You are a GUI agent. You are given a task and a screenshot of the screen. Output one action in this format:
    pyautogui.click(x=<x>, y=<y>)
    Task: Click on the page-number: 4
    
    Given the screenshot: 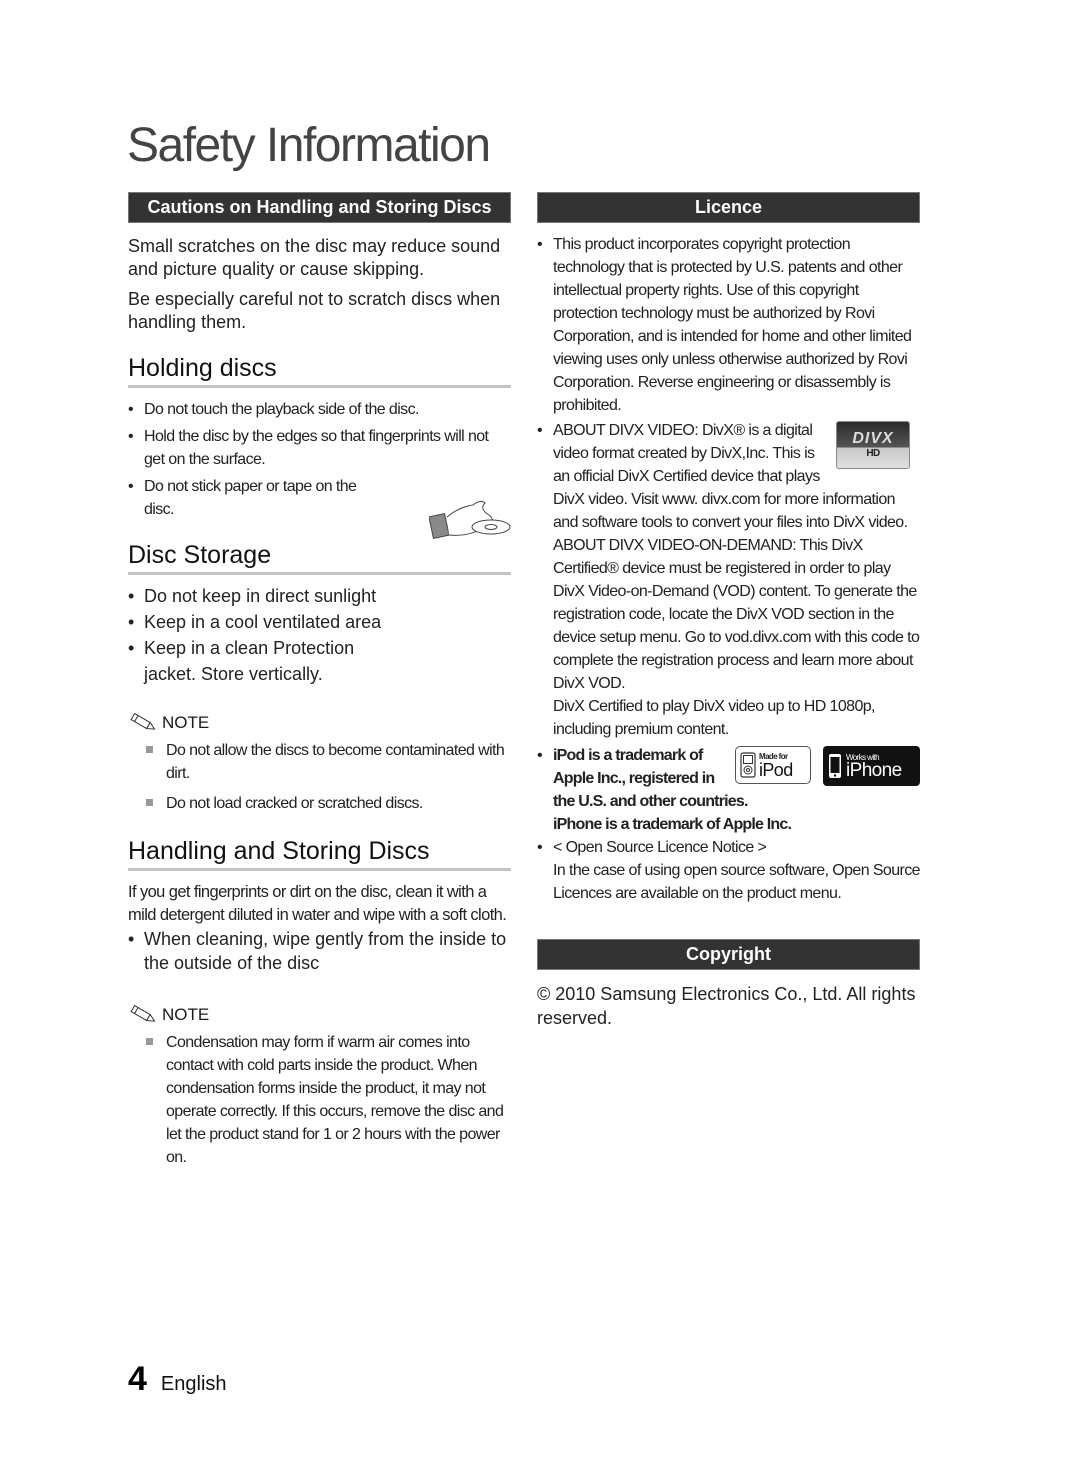 What is the action you would take?
    pyautogui.click(x=137, y=1379)
    